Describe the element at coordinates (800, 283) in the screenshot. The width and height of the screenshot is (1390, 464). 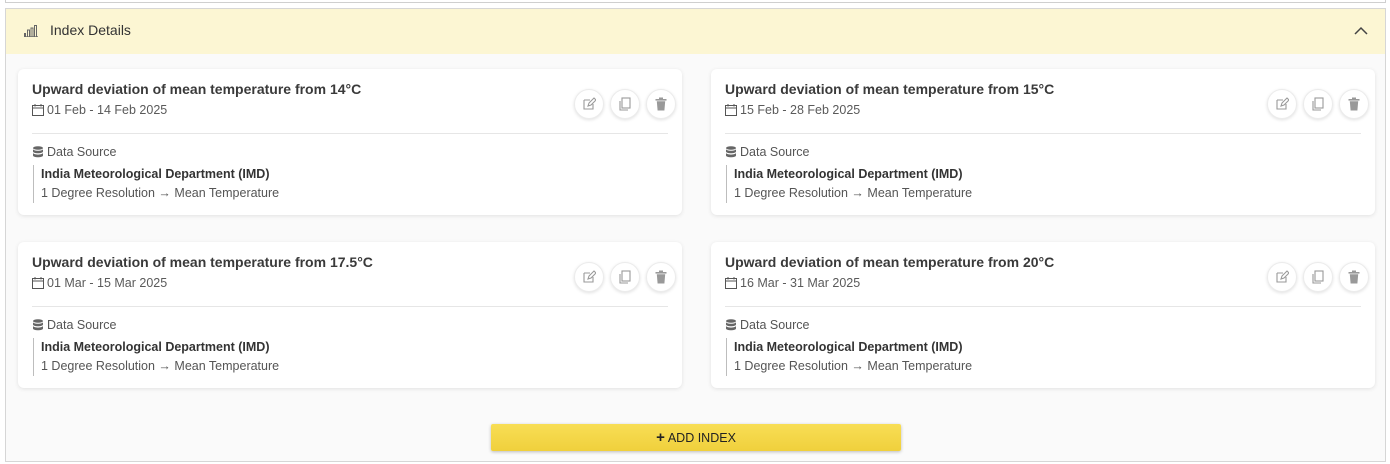
I see `date-range-text: 16 Mar - 31 Mar 2025` at that location.